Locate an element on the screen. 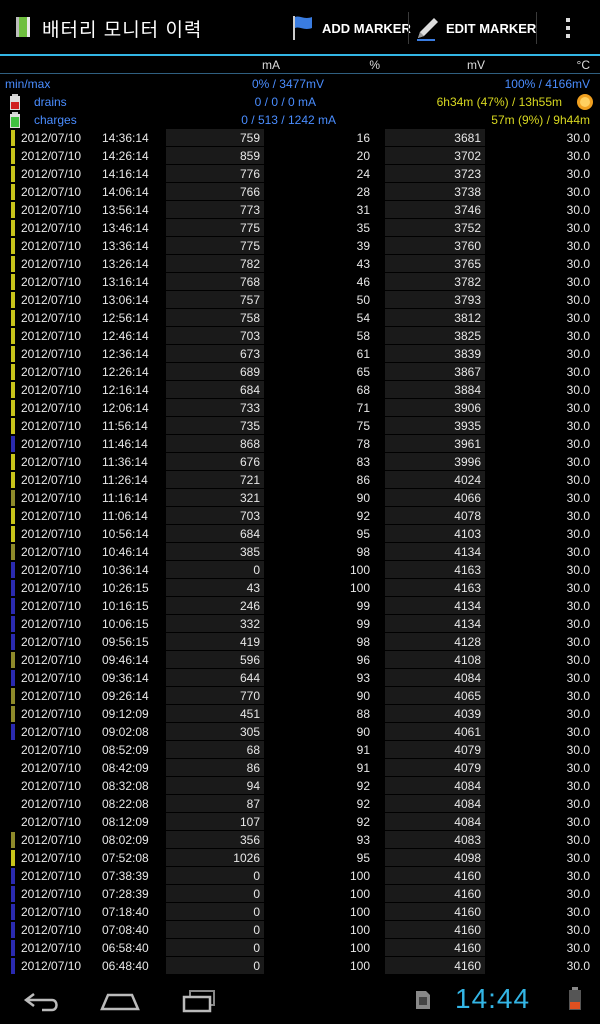  table-row: 2012/07/10 09:26:14 770 90 4065 30.0 is located at coordinates (300, 696).